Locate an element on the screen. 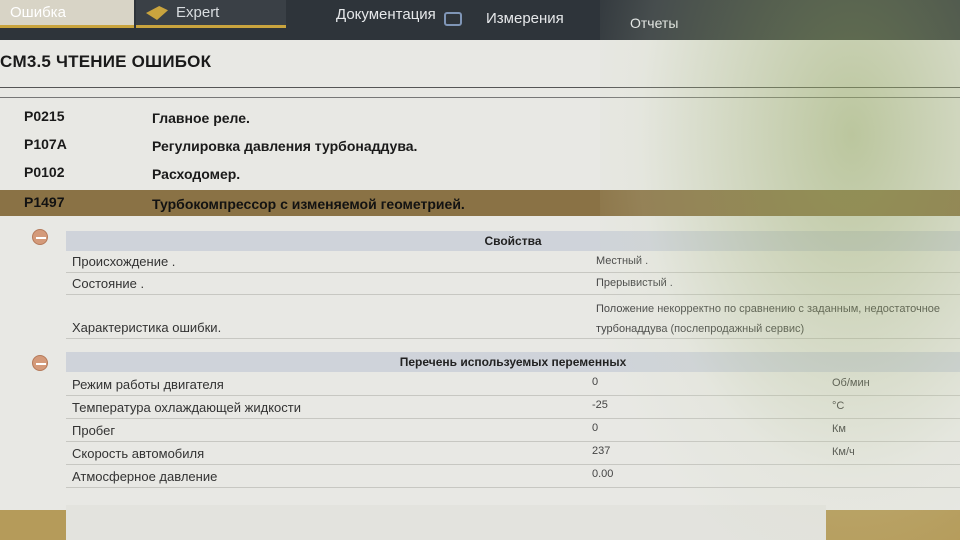 This screenshot has width=960, height=540. measurements-icon is located at coordinates (453, 19).